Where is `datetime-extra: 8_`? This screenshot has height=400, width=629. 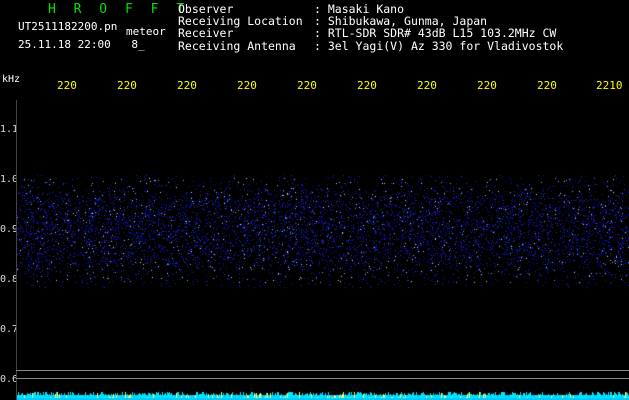 datetime-extra: 8_ is located at coordinates (138, 44).